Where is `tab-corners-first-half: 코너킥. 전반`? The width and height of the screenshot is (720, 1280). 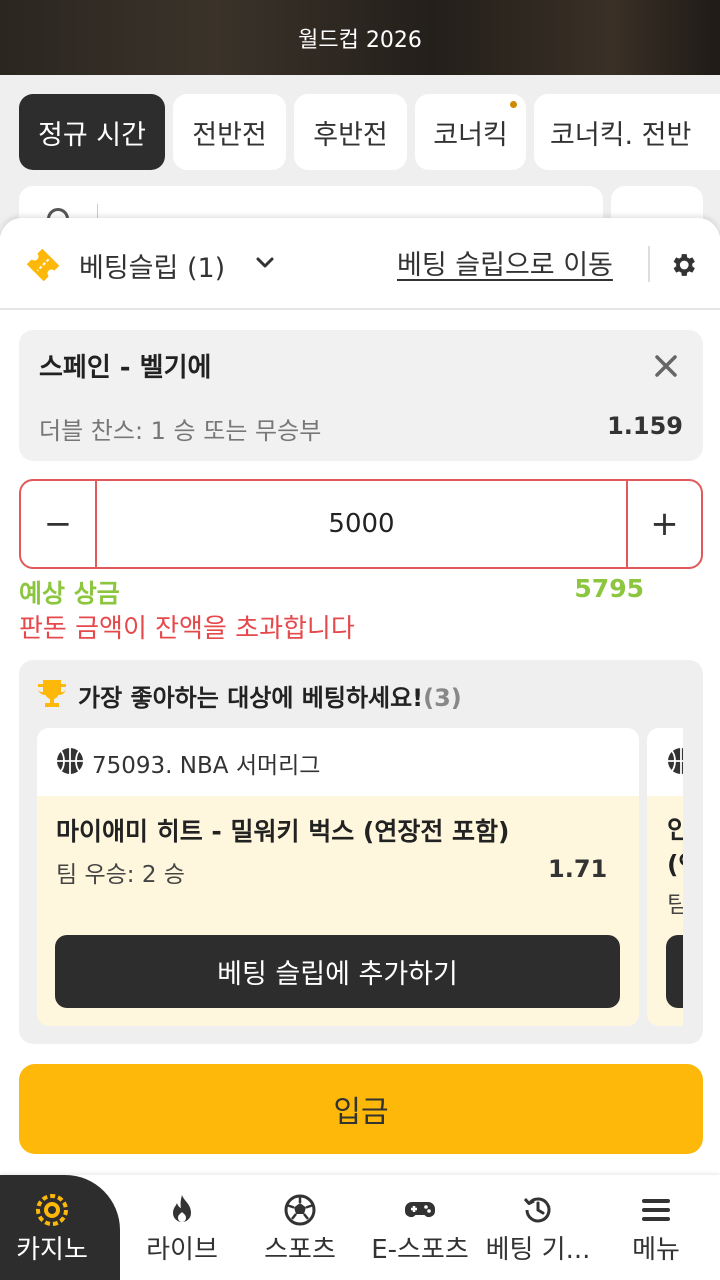 tab-corners-first-half: 코너킥. 전반 is located at coordinates (627, 132).